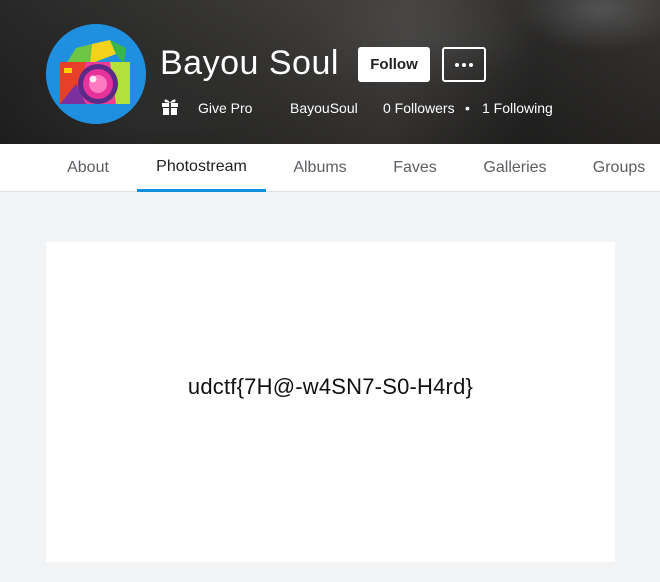  Describe the element at coordinates (415, 168) in the screenshot. I see `tab-faves: Faves` at that location.